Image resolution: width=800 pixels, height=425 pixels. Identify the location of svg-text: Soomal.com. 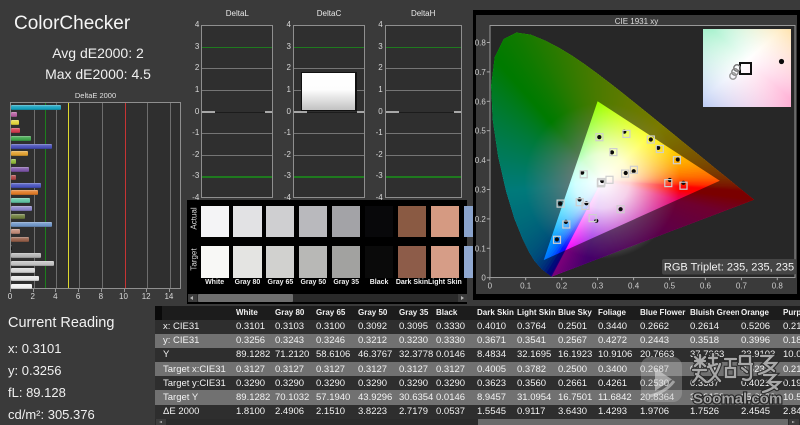
(737, 399).